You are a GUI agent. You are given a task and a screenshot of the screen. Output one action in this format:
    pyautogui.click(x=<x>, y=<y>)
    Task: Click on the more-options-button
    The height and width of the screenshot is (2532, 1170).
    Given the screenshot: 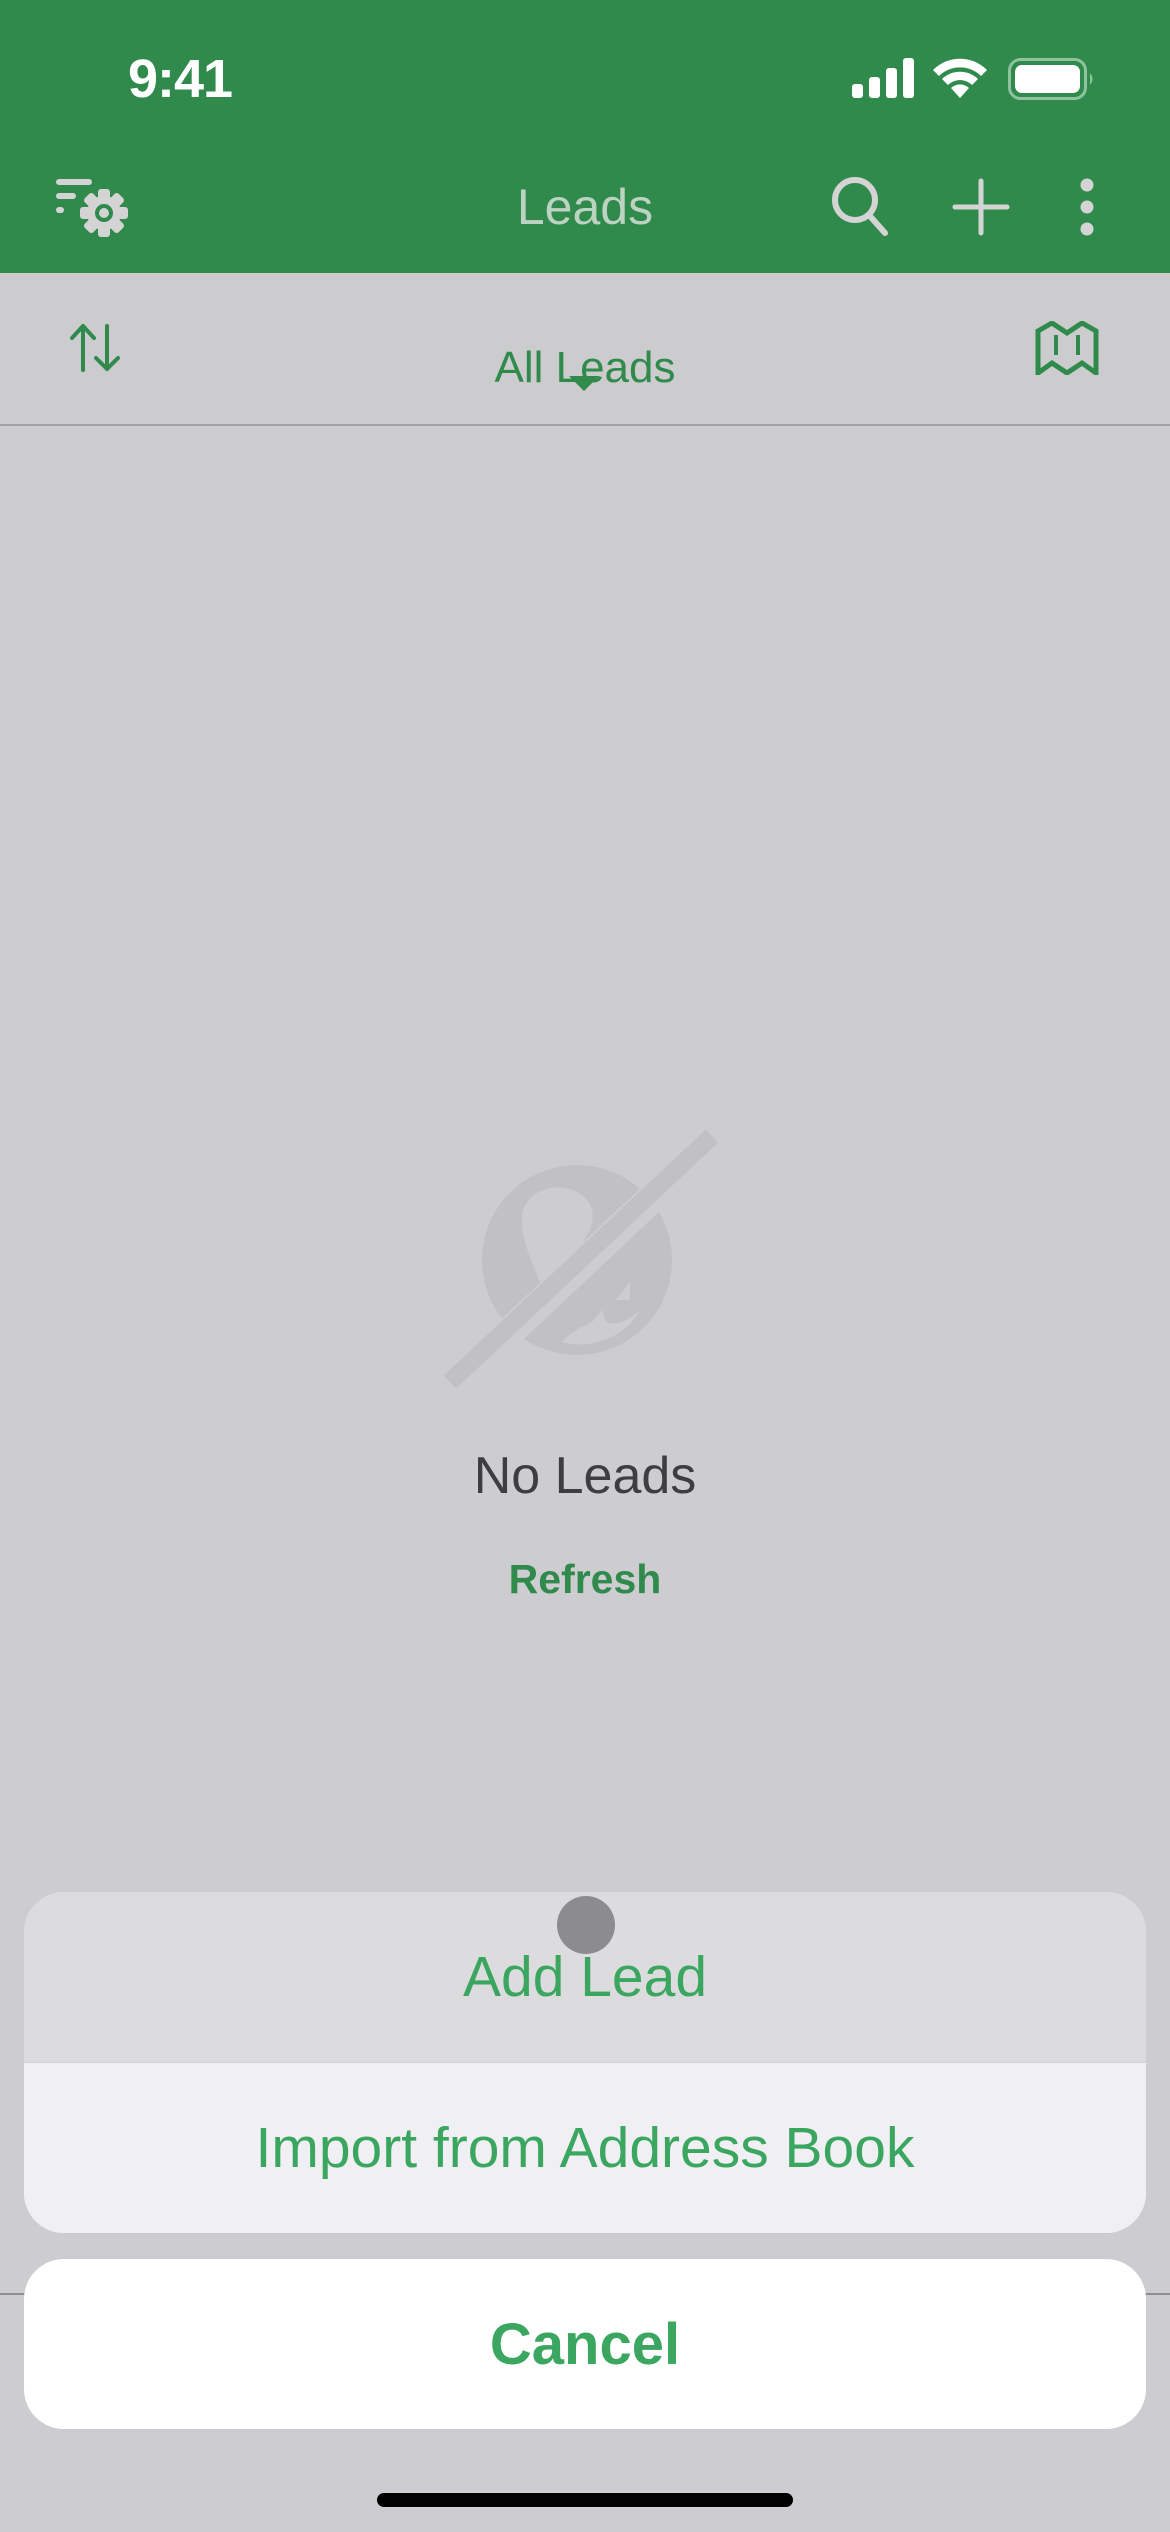 What is the action you would take?
    pyautogui.click(x=1087, y=207)
    